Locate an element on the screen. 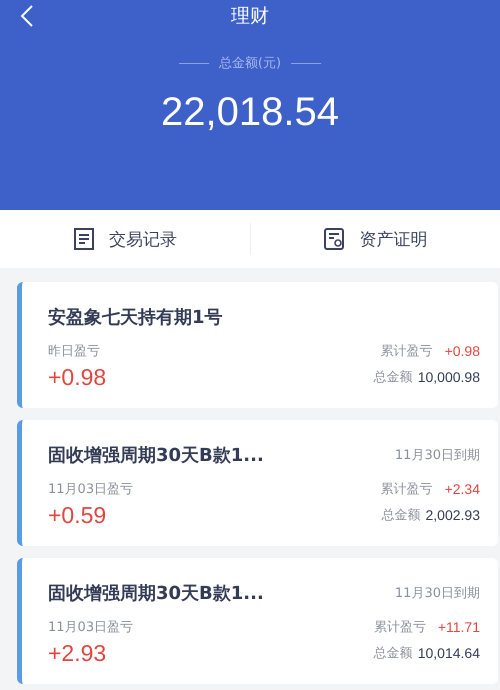 The image size is (500, 690). receipt-icon is located at coordinates (83, 239).